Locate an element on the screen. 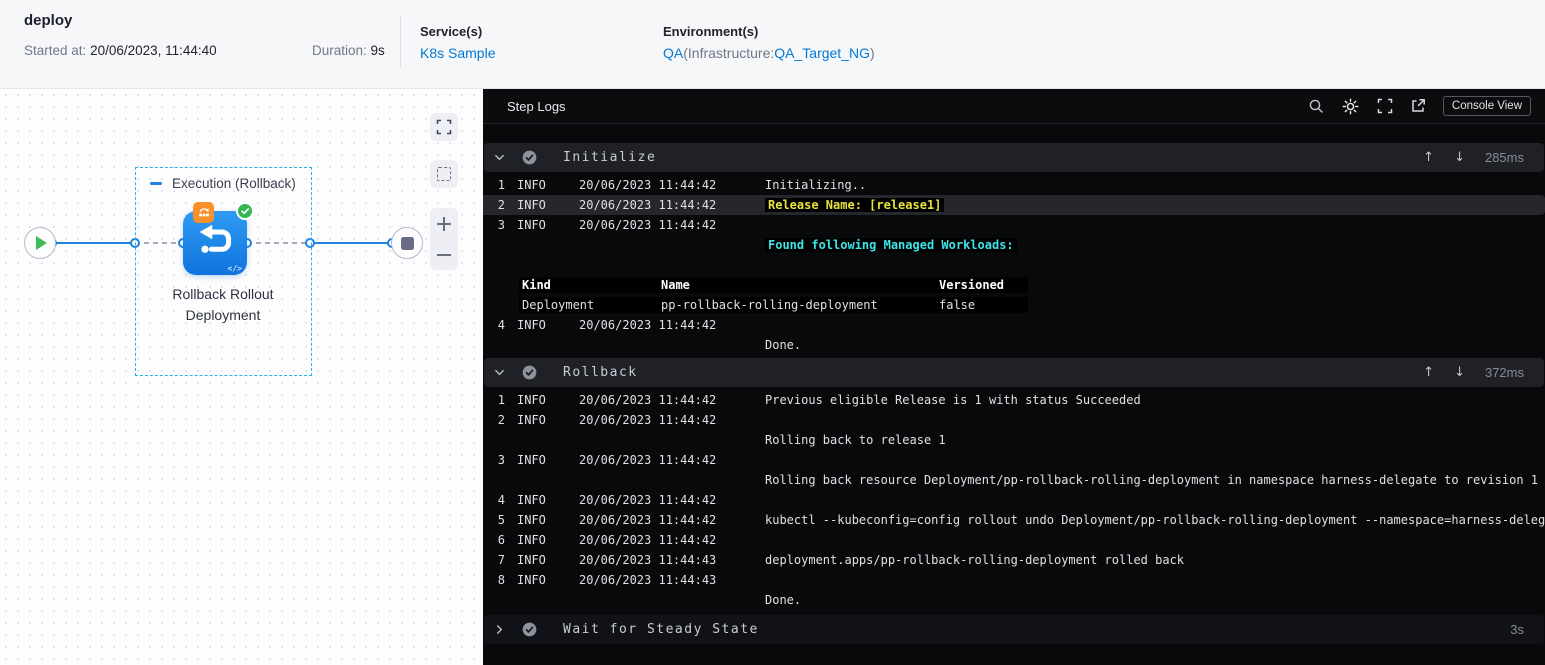 This screenshot has width=1545, height=665. rollout-badge-icon is located at coordinates (203, 212).